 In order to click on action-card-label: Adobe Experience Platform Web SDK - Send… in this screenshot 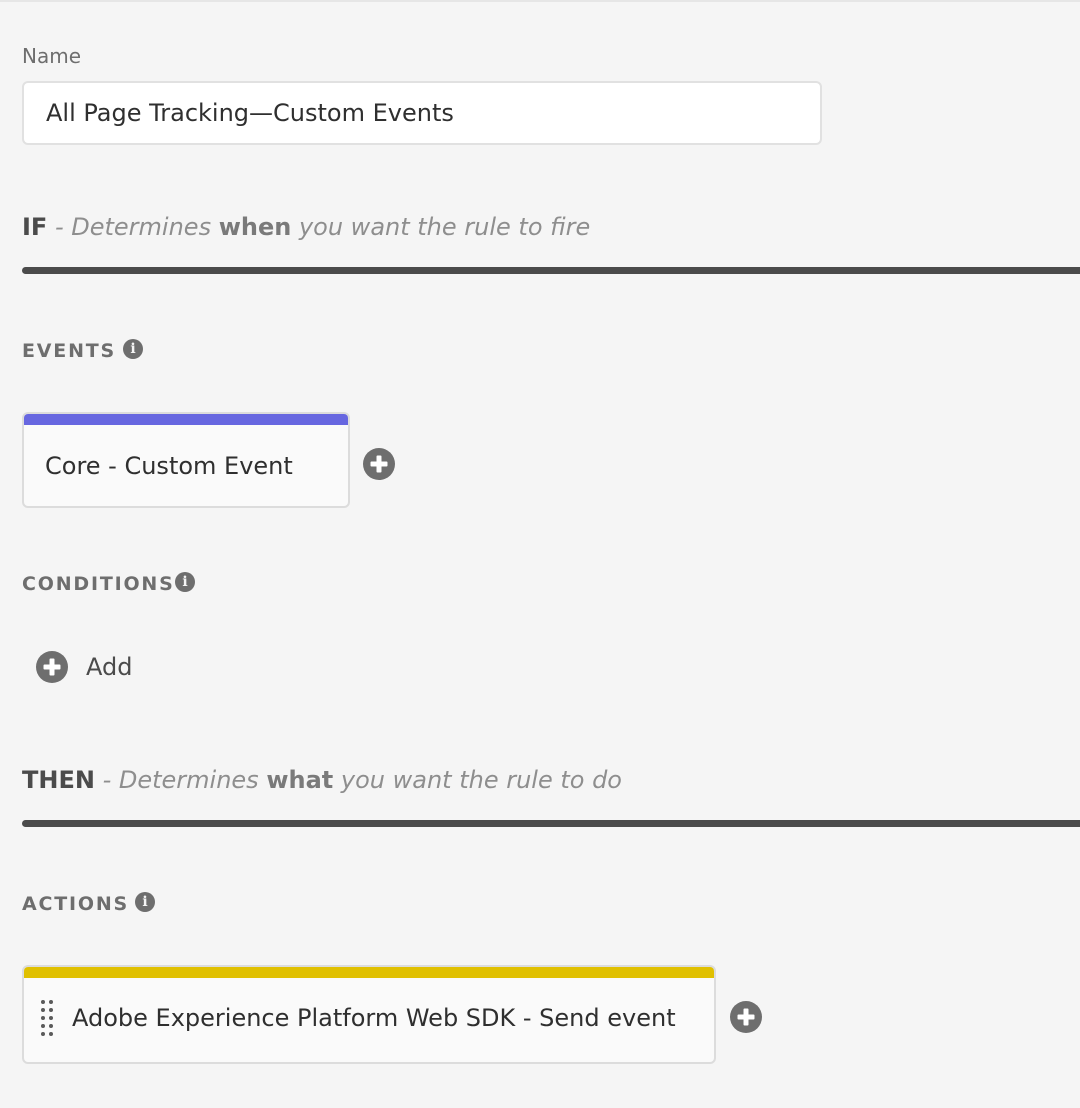, I will do `click(374, 1018)`.